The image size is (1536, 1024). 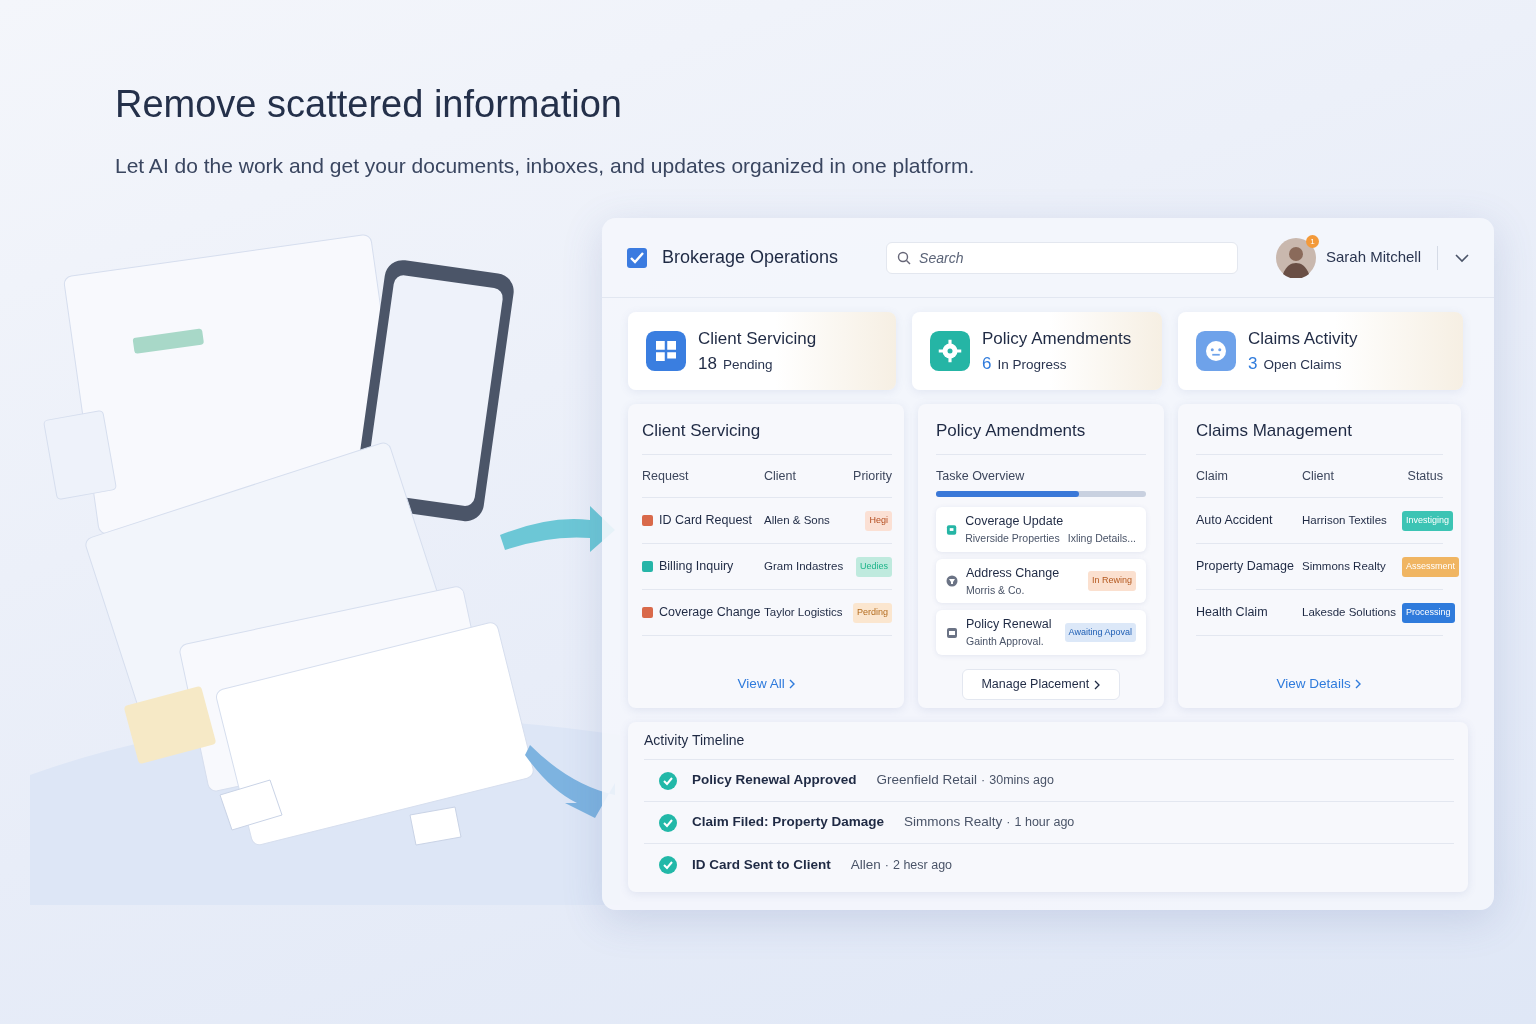 What do you see at coordinates (1319, 683) in the screenshot?
I see `view-link: View Details` at bounding box center [1319, 683].